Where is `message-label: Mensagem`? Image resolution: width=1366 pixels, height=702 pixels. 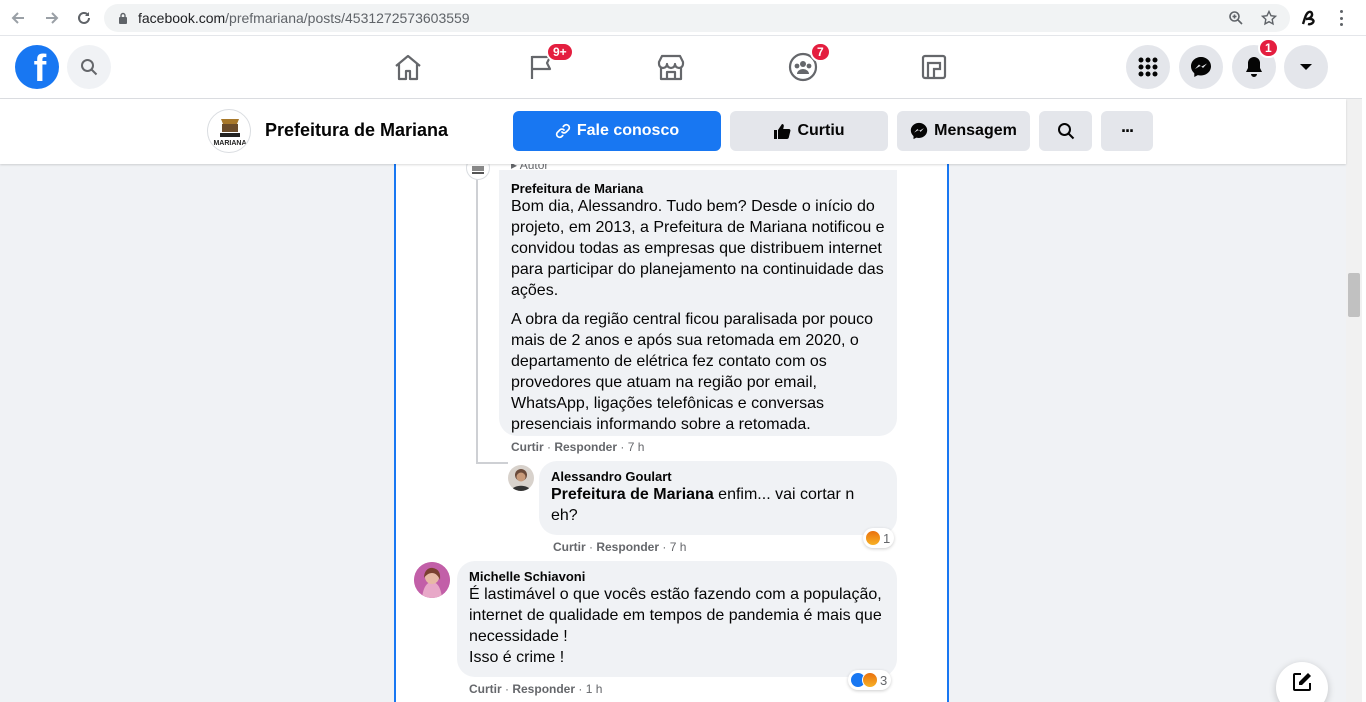
message-label: Mensagem is located at coordinates (975, 130).